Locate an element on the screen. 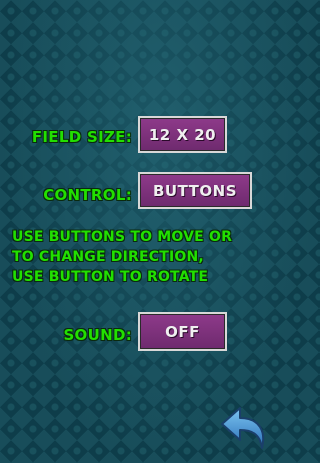 This screenshot has height=463, width=320. control-label: CONTROL: is located at coordinates (87, 195).